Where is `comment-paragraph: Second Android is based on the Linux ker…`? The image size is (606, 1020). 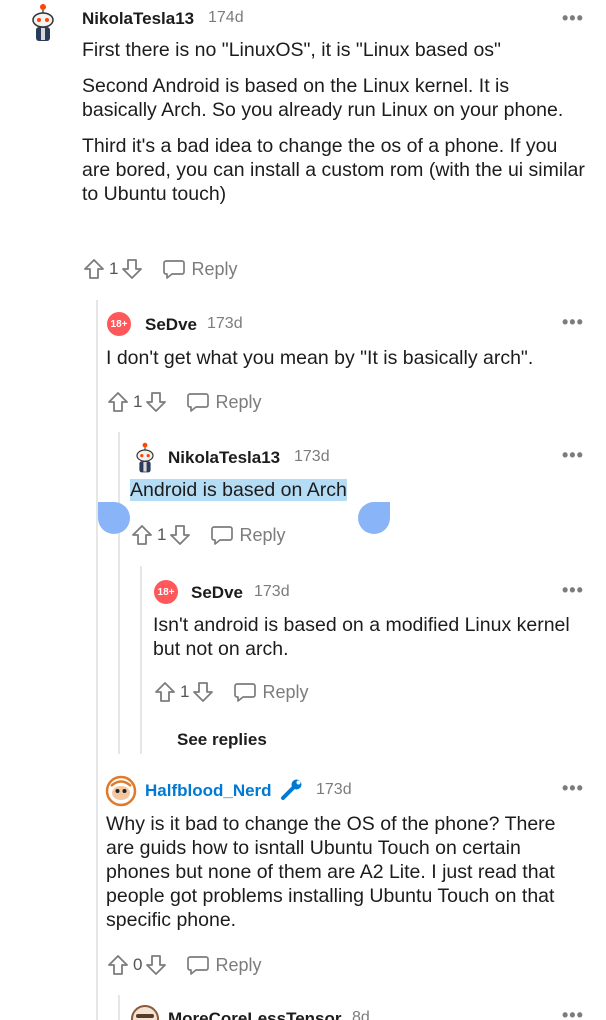 comment-paragraph: Second Android is based on the Linux ker… is located at coordinates (323, 98).